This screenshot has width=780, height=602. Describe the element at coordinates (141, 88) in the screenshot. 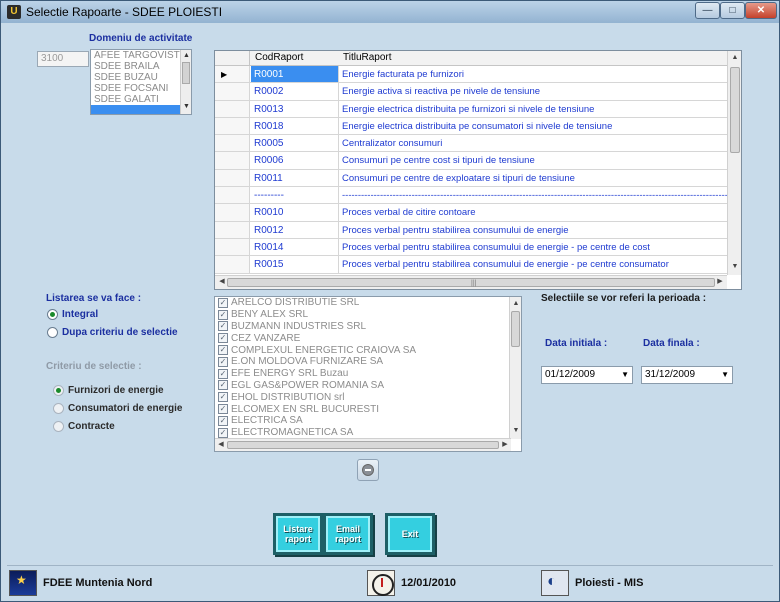

I see `domain-list-item: SDEE FOCSANI` at that location.